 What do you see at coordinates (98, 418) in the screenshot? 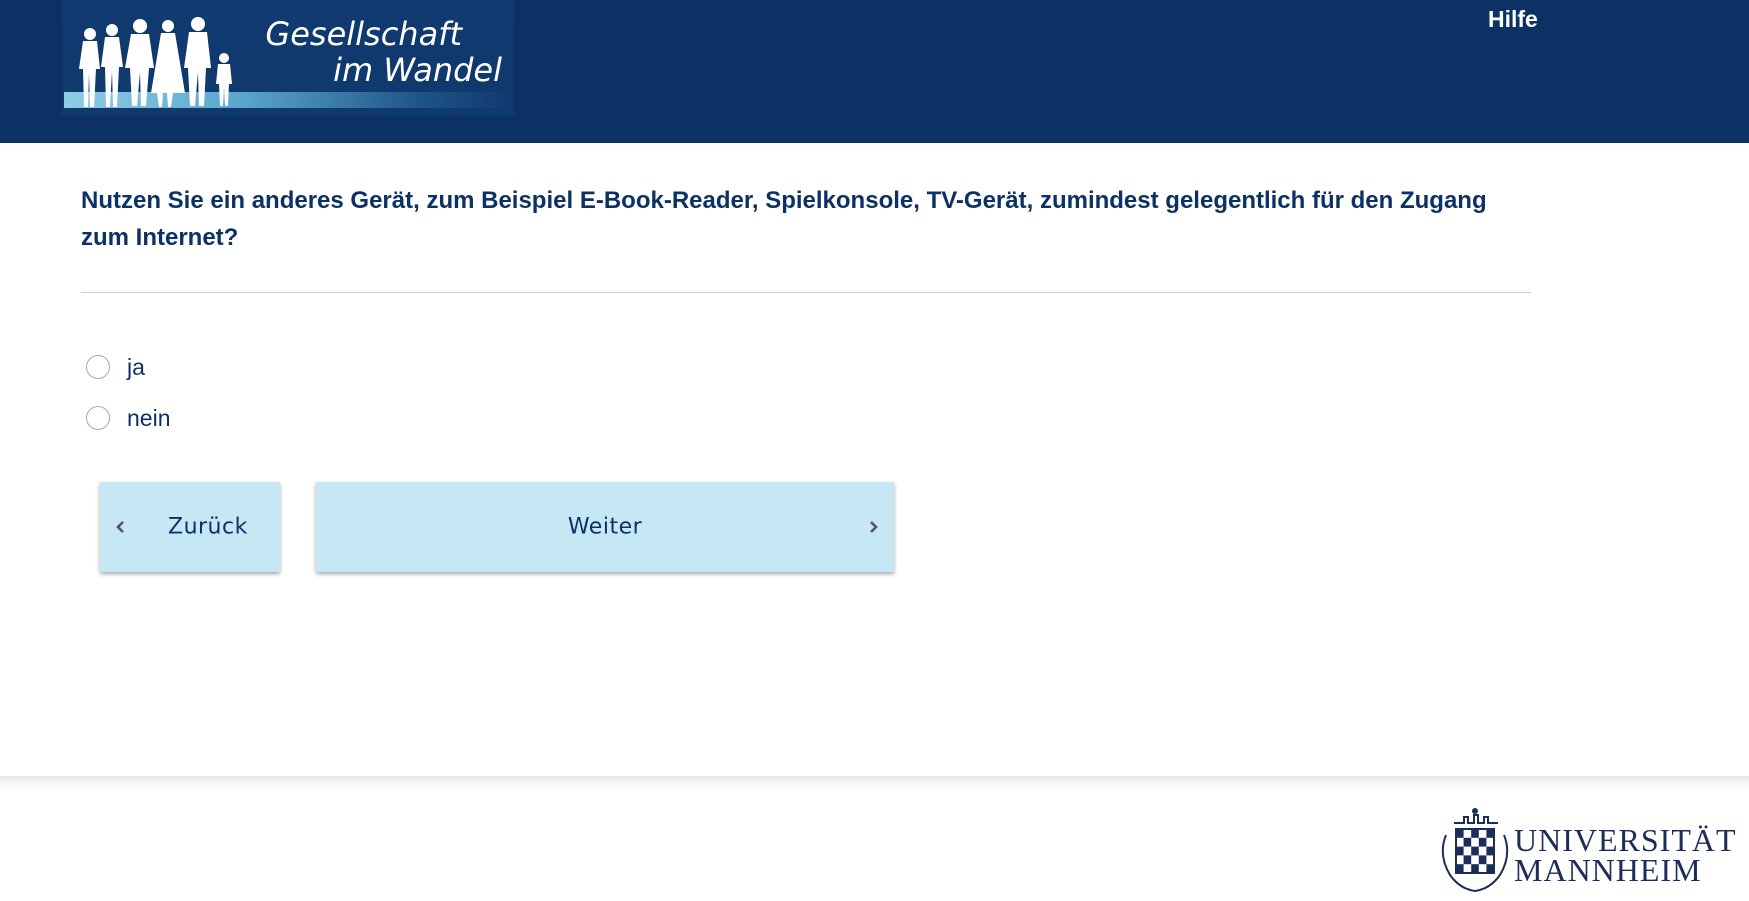
I see `radio-button-nein` at bounding box center [98, 418].